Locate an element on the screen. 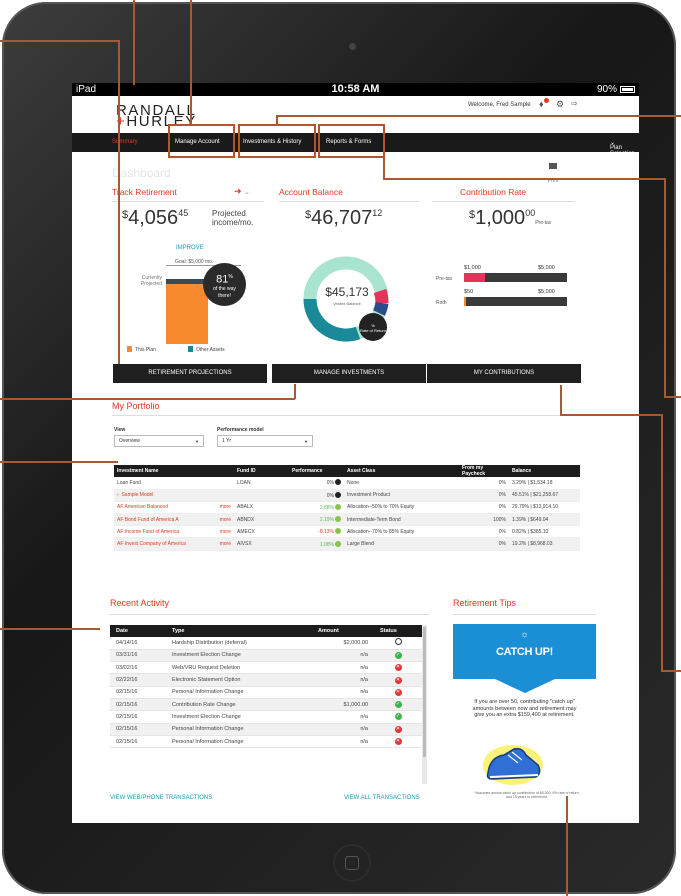  fund-name: AF Income Fund of America more is located at coordinates (174, 532).